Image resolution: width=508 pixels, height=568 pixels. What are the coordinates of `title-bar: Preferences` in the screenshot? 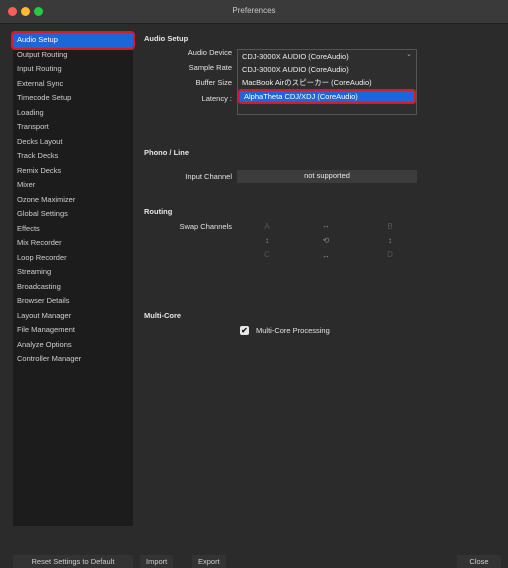 It's located at (254, 12).